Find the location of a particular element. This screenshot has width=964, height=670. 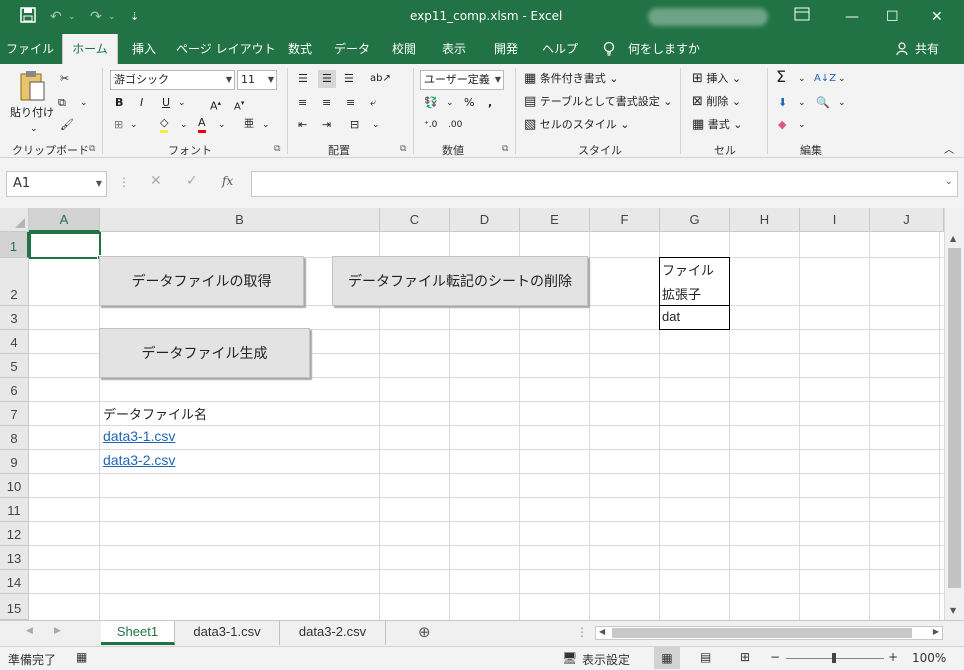

cell-g3: dat is located at coordinates (694, 317).